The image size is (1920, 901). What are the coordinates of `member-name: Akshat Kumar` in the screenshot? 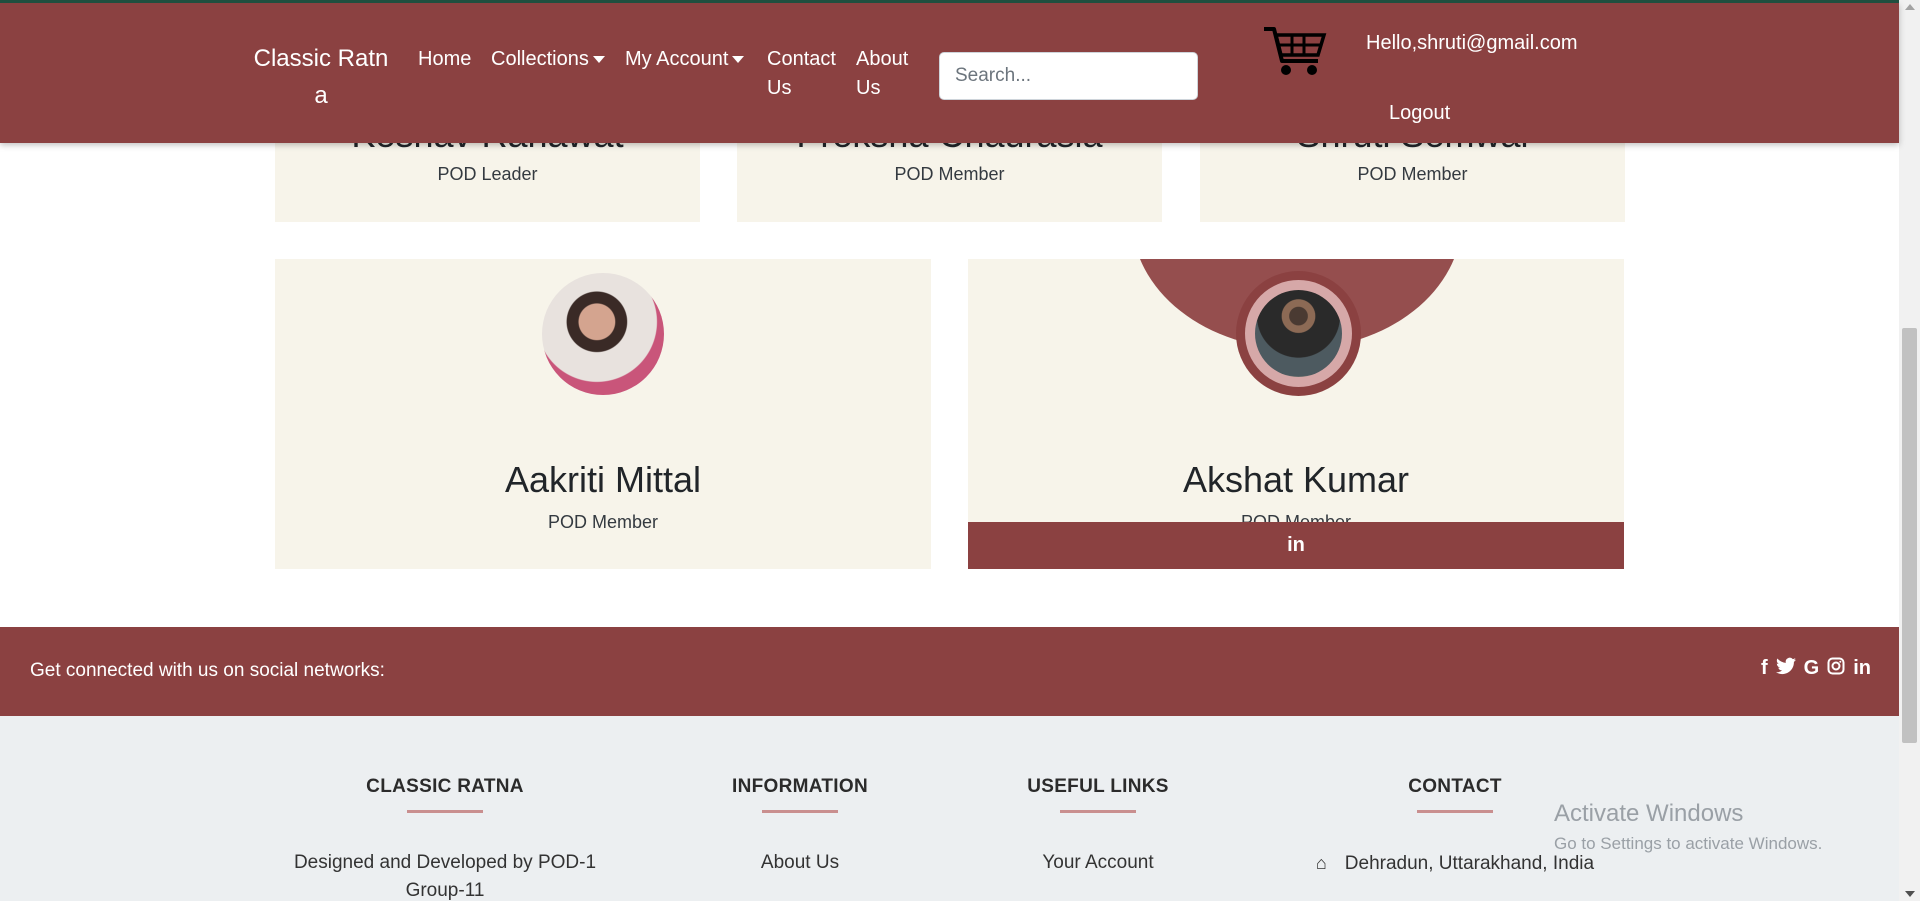 It's located at (1296, 479).